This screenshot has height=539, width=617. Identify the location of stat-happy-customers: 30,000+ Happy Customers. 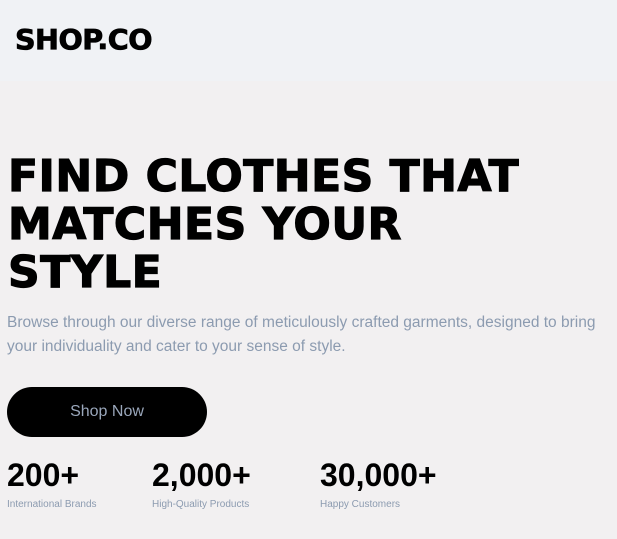
(378, 483).